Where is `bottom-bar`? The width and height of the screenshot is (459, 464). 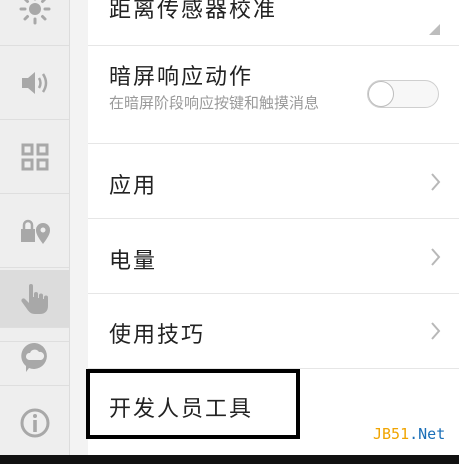 bottom-bar is located at coordinates (229, 459).